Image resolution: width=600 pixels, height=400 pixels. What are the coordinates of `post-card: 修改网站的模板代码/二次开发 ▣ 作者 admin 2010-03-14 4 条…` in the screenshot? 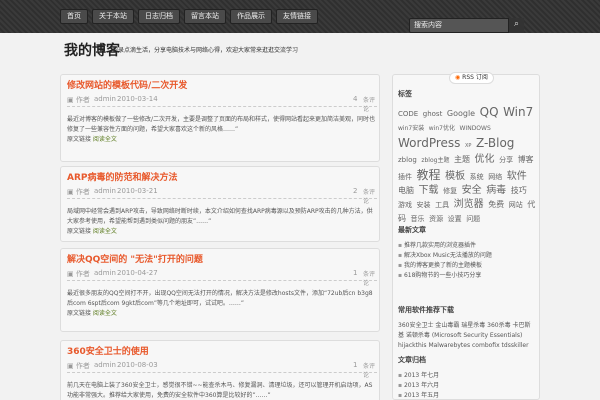 It's located at (220, 118).